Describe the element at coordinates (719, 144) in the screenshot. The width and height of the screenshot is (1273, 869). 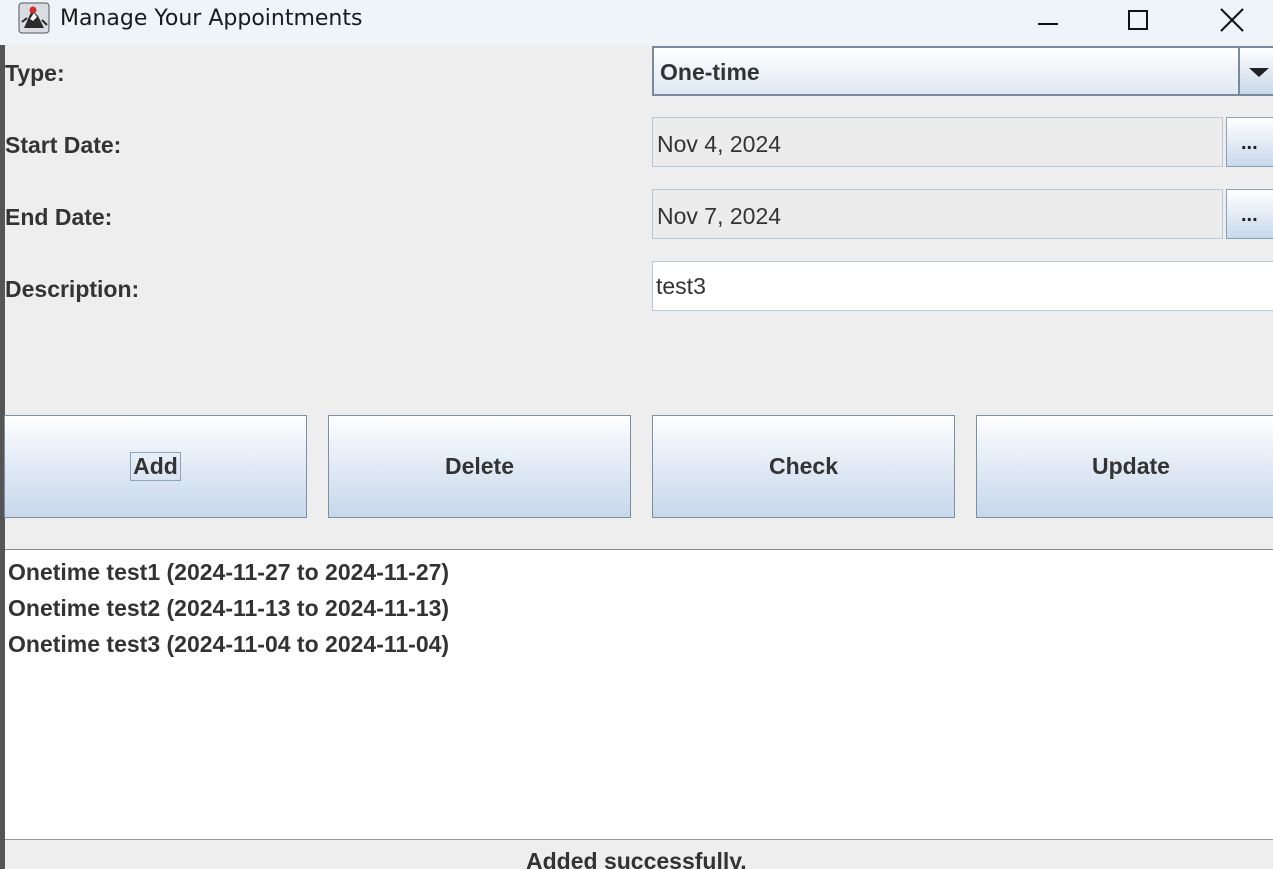
I see `start-date-value: Nov 4, 2024` at that location.